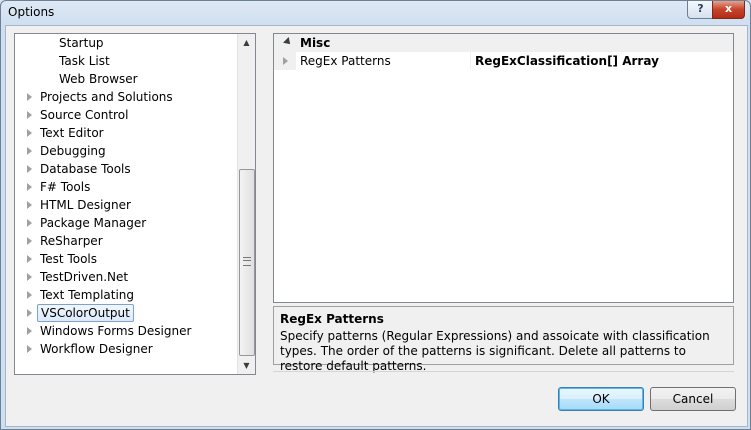  Describe the element at coordinates (126, 43) in the screenshot. I see `tree-item: Startup` at that location.